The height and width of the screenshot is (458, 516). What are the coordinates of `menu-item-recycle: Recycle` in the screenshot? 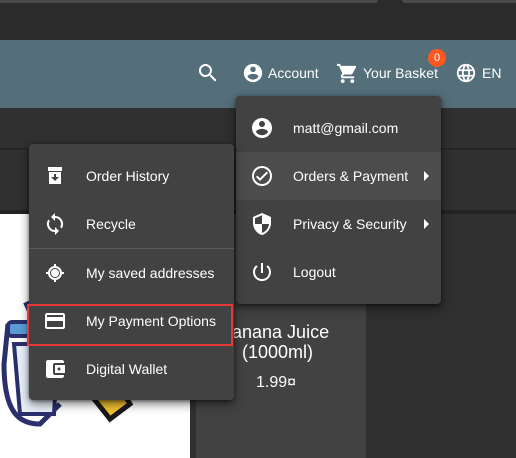 It's located at (131, 224).